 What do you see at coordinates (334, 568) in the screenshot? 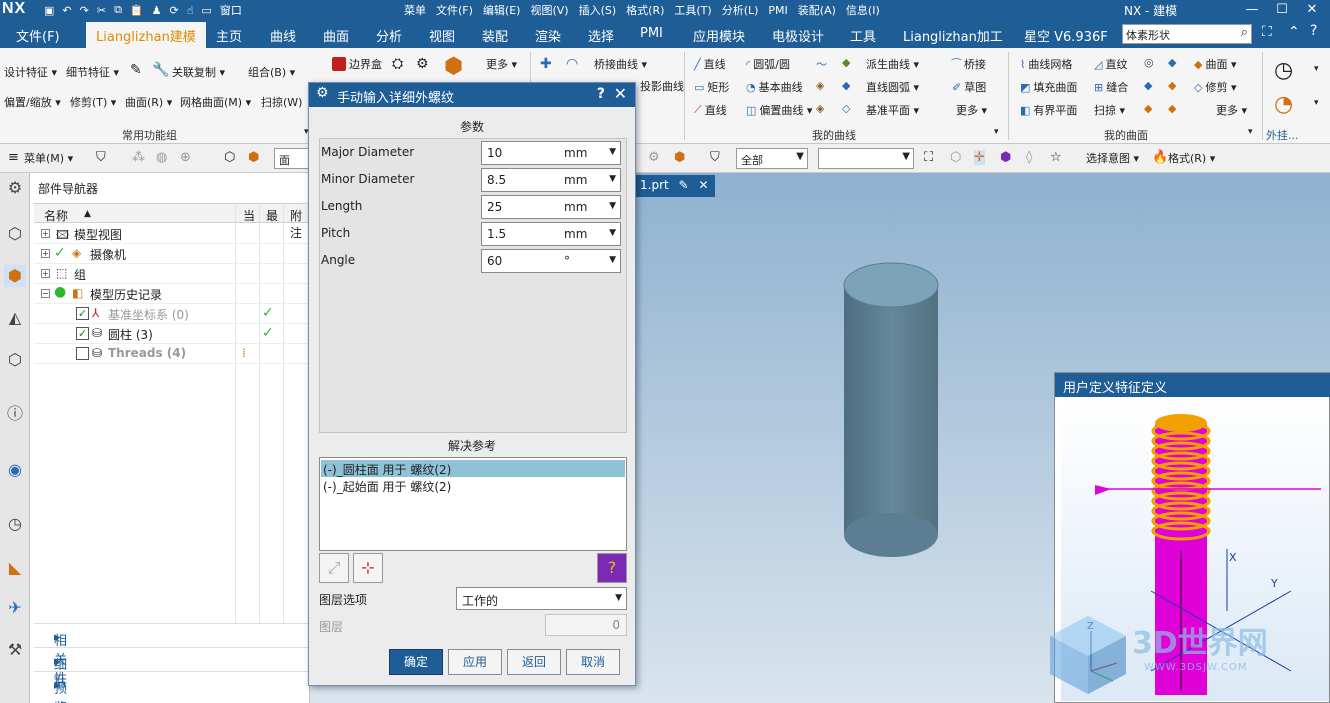
I see `reverse-direction-button: ⤢` at bounding box center [334, 568].